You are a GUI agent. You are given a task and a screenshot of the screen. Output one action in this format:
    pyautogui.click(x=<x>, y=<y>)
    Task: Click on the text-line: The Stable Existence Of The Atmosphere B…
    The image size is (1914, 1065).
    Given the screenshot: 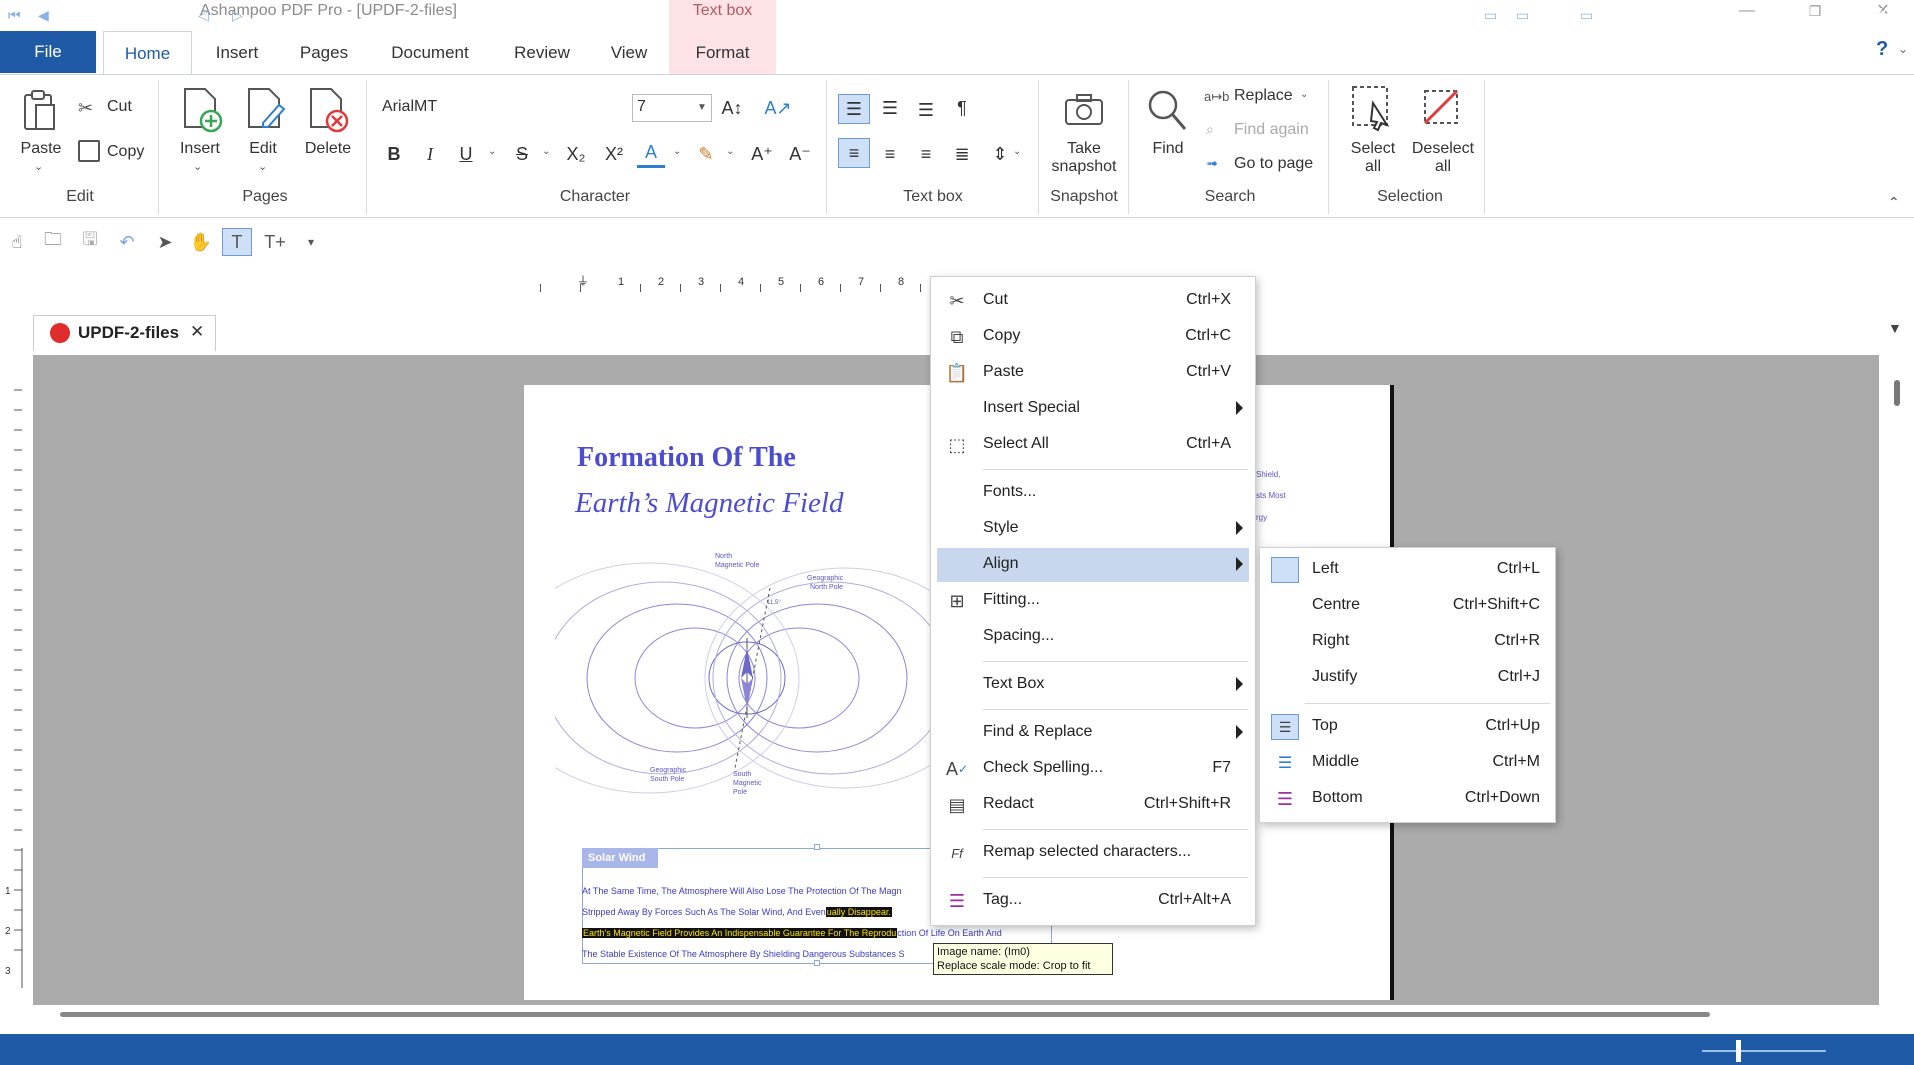 What is the action you would take?
    pyautogui.click(x=757, y=954)
    